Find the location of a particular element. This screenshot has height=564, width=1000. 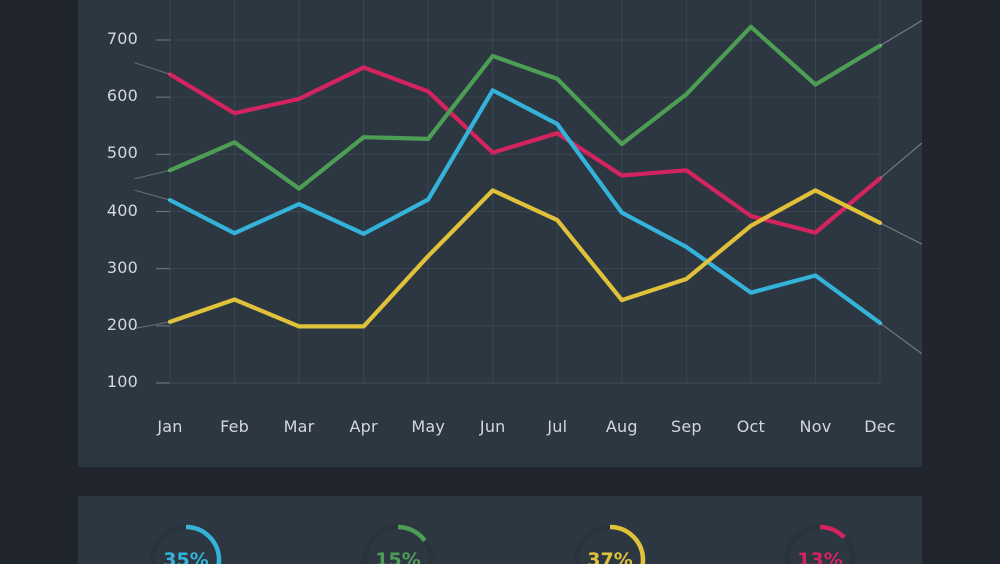

donut-metric-1: 35% is located at coordinates (186, 542).